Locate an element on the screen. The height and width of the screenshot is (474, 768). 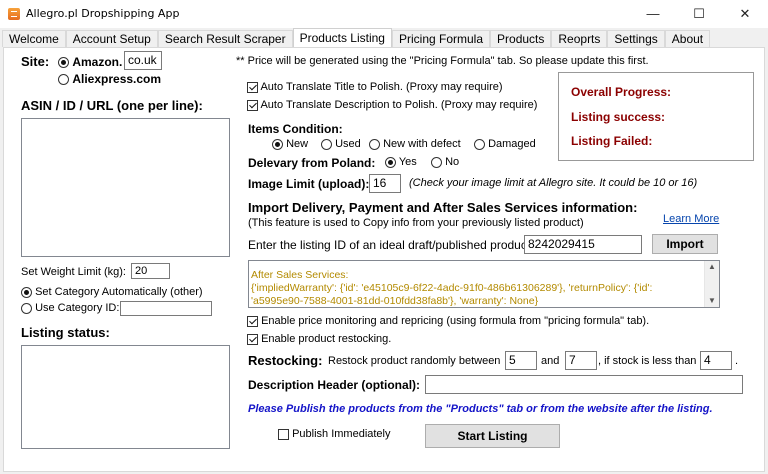
weight-limit-input: 20 is located at coordinates (150, 271).